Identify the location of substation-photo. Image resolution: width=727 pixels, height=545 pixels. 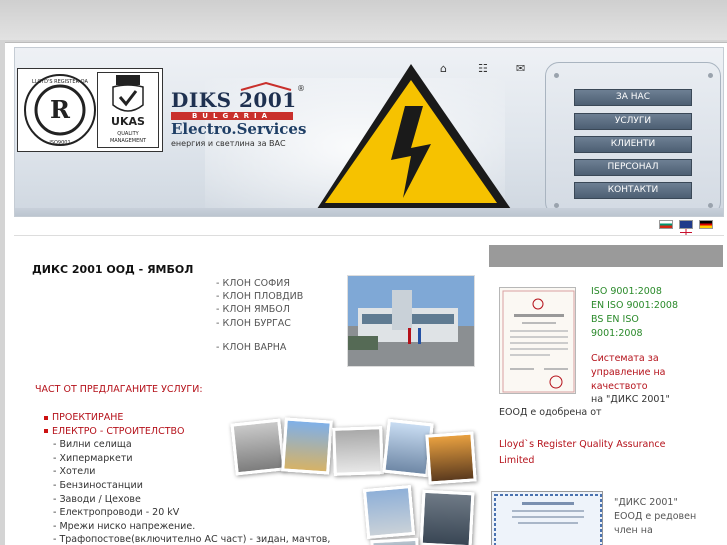
(389, 512).